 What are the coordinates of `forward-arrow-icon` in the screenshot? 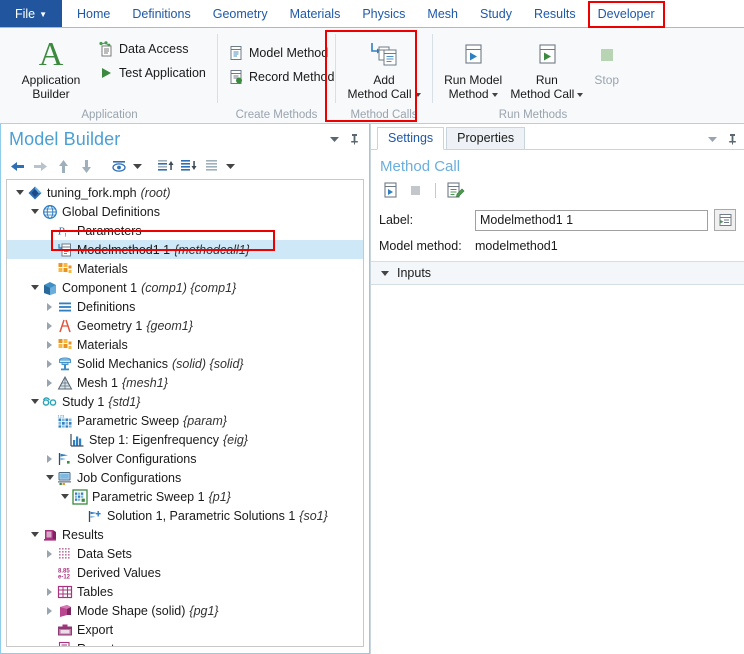 It's located at (40, 166).